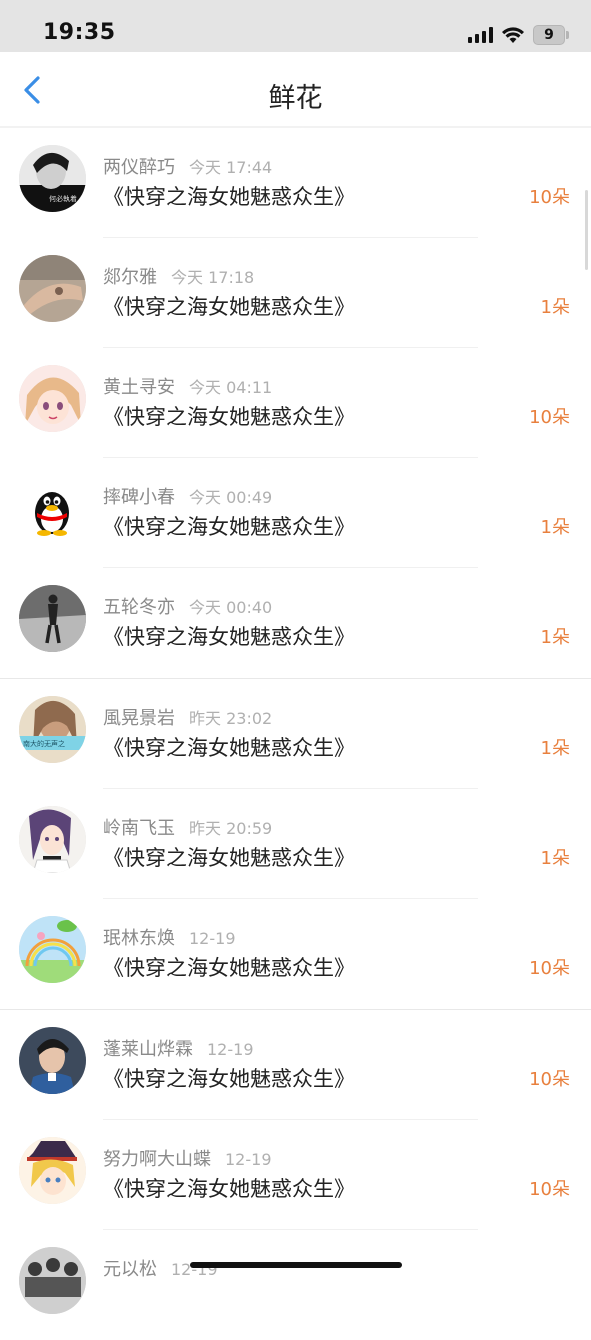  What do you see at coordinates (296, 1265) in the screenshot?
I see `home-indicator` at bounding box center [296, 1265].